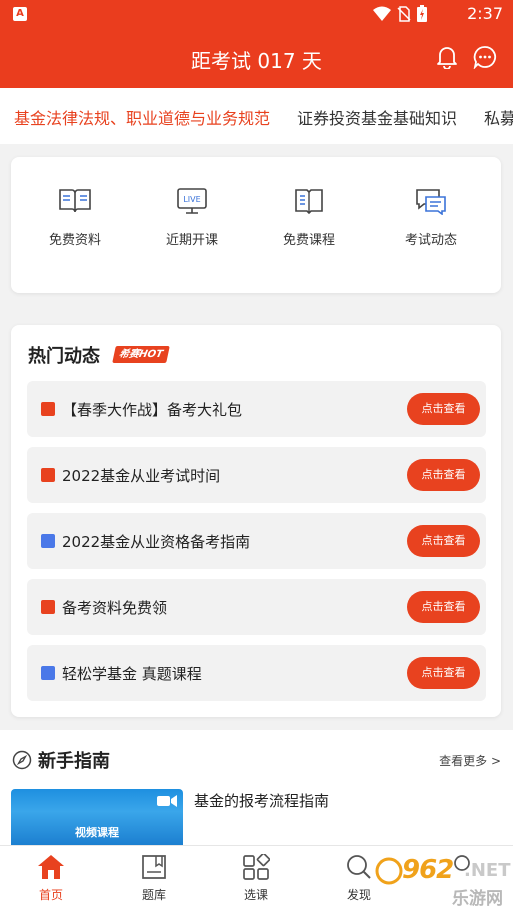 This screenshot has height=912, width=513. Describe the element at coordinates (152, 410) in the screenshot. I see `hot-news-item-text: 【春季大作战】备考大礼包` at that location.